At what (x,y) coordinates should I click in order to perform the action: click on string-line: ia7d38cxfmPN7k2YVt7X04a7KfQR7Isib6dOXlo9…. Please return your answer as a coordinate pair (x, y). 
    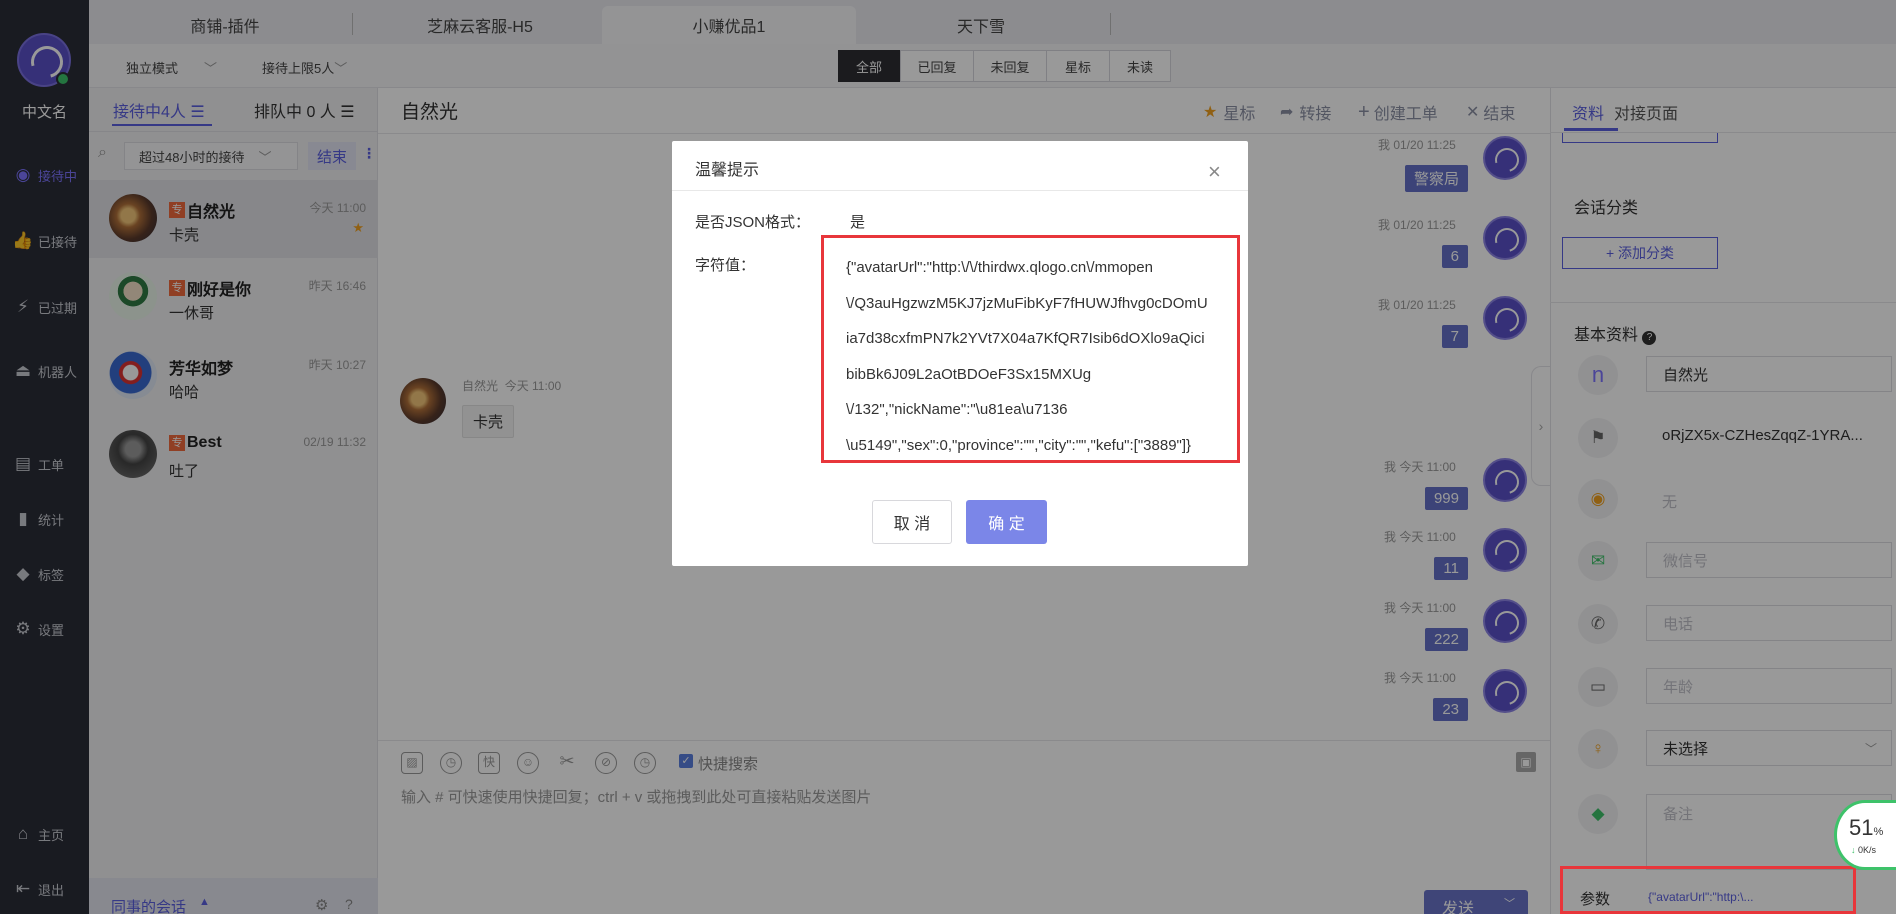
    Looking at the image, I should click on (1025, 338).